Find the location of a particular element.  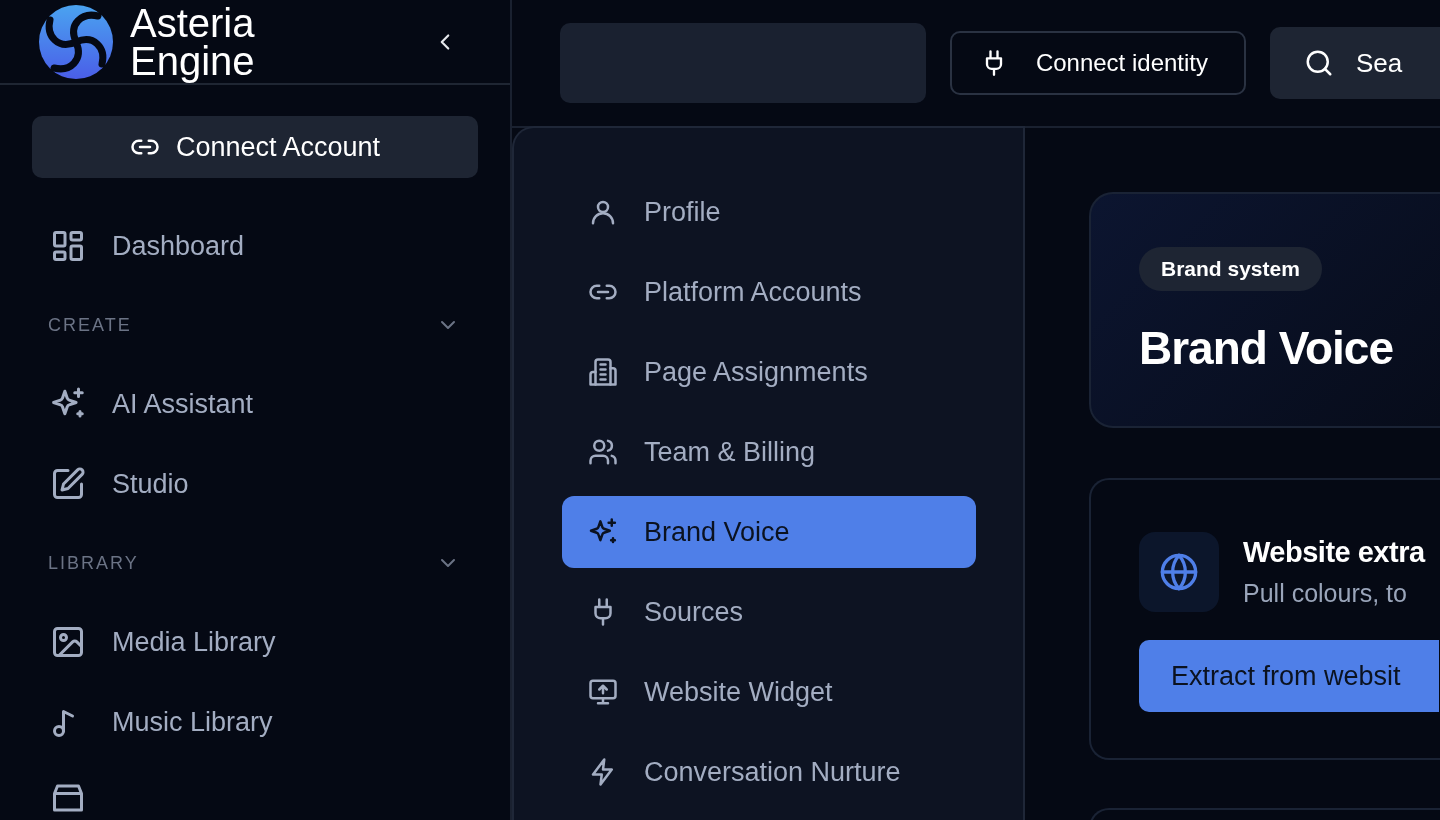

image-icon is located at coordinates (68, 642).